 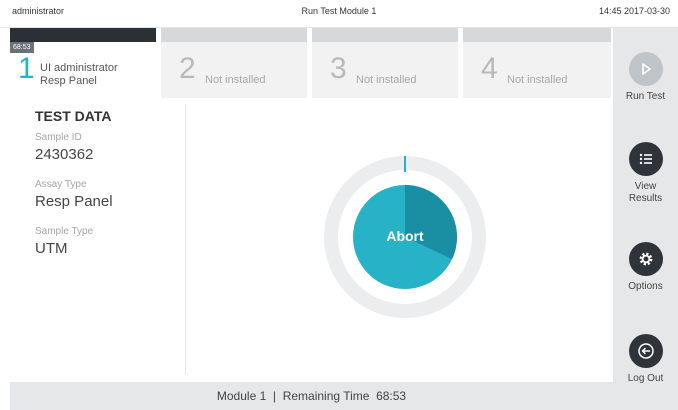 What do you see at coordinates (64, 231) in the screenshot?
I see `sample-type-label: Sample Type` at bounding box center [64, 231].